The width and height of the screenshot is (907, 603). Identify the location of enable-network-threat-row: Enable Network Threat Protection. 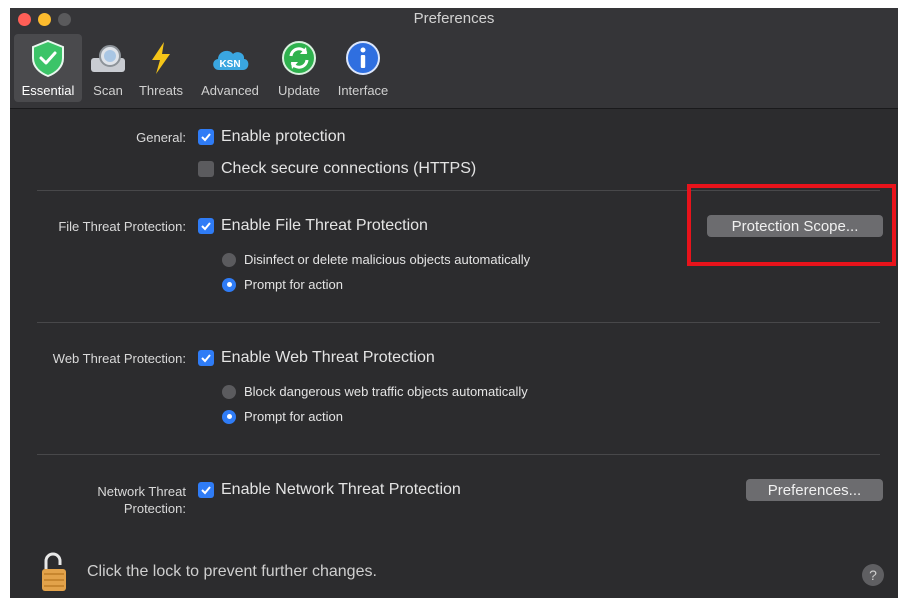
(329, 490).